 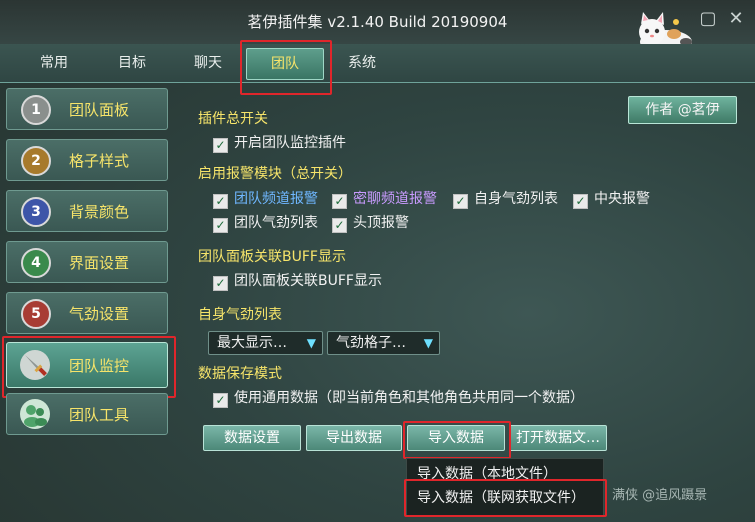 What do you see at coordinates (290, 143) in the screenshot?
I see `checkbox-label: 开启团队监控插件` at bounding box center [290, 143].